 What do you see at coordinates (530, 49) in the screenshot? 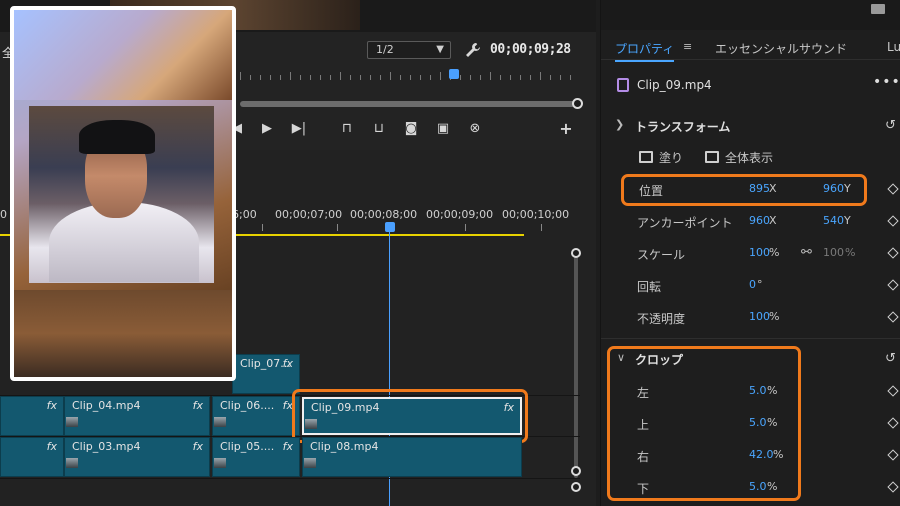
I see `timecode-display: 00;00;09;28` at bounding box center [530, 49].